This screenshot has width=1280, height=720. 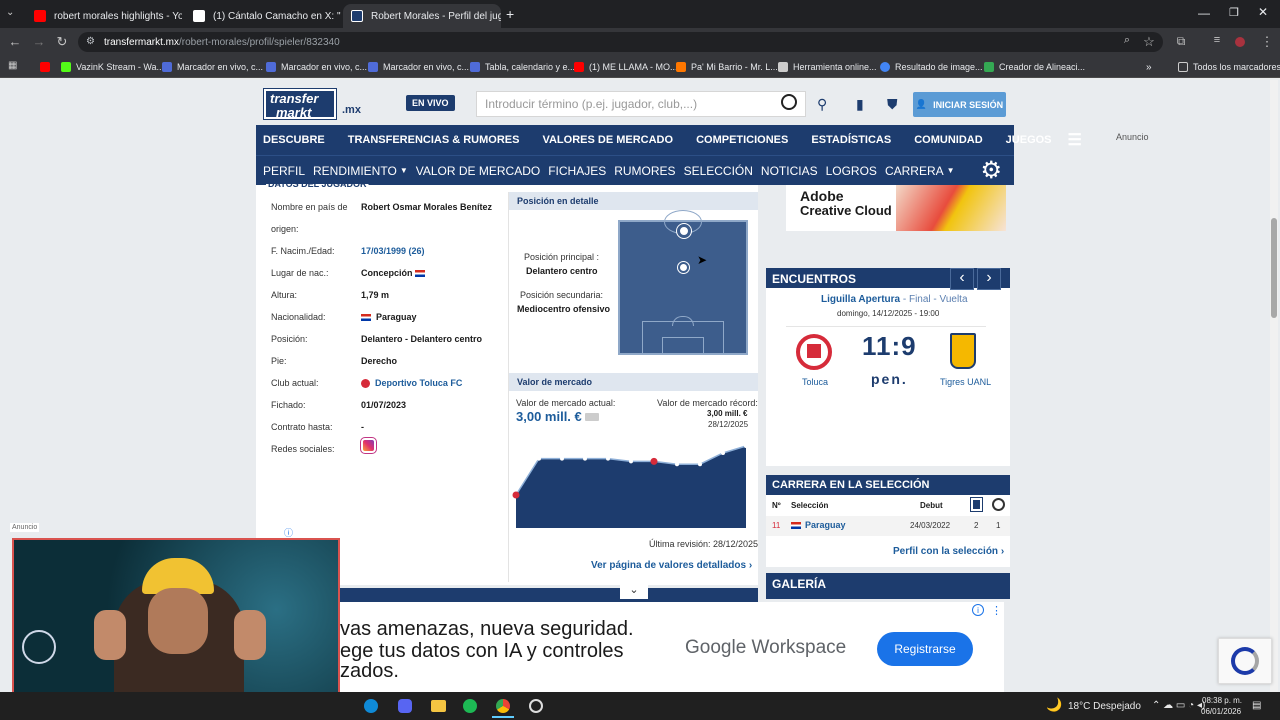 What do you see at coordinates (577, 171) in the screenshot?
I see `tab-fichajes: FICHAJES` at bounding box center [577, 171].